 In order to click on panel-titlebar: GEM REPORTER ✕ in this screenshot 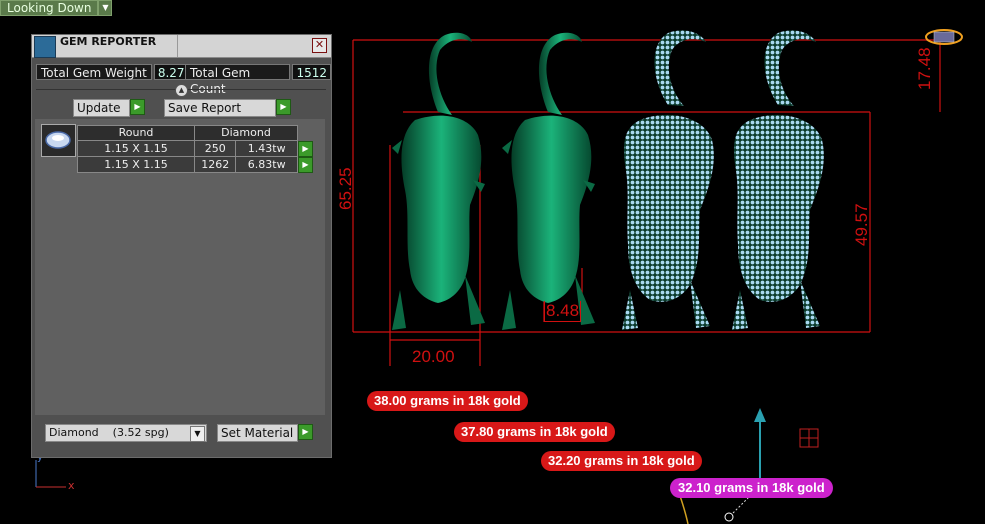, I will do `click(181, 46)`.